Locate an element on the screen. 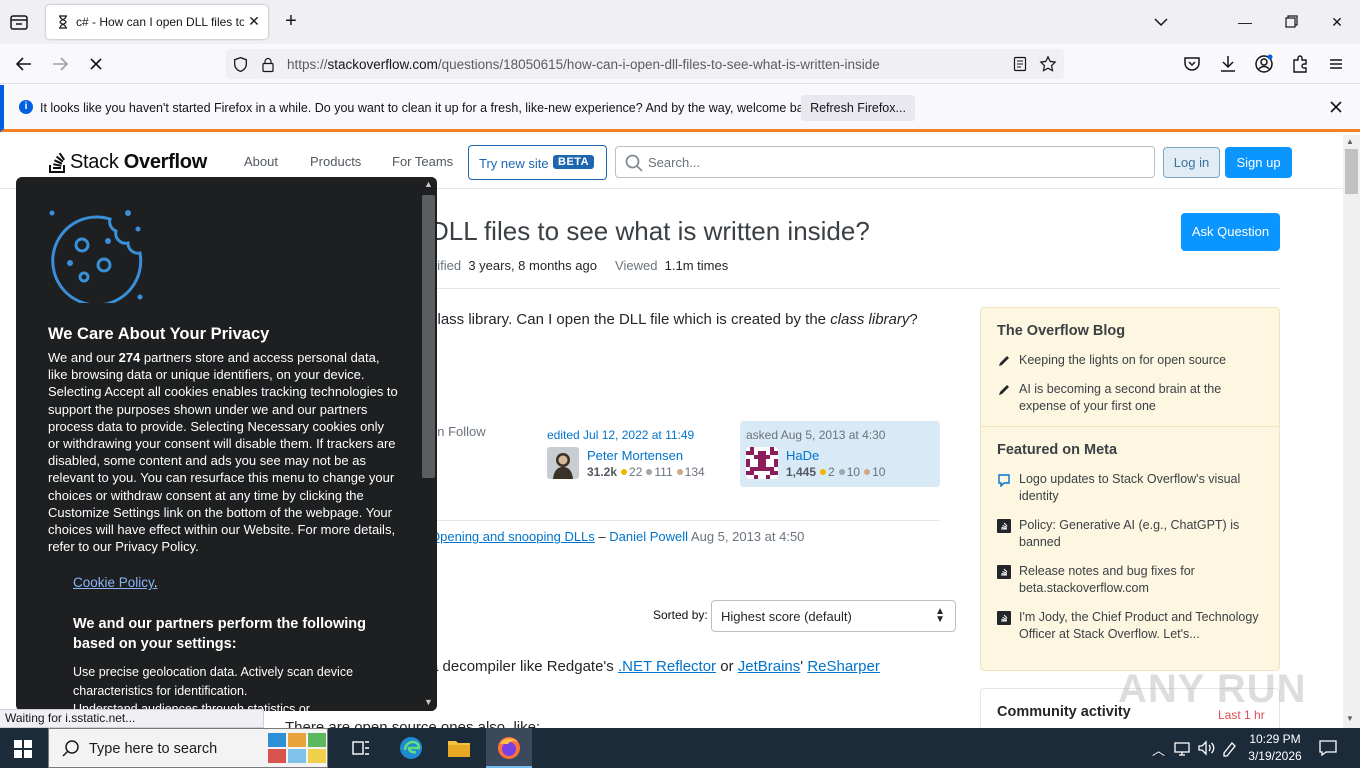  info-icon: i is located at coordinates (26, 107).